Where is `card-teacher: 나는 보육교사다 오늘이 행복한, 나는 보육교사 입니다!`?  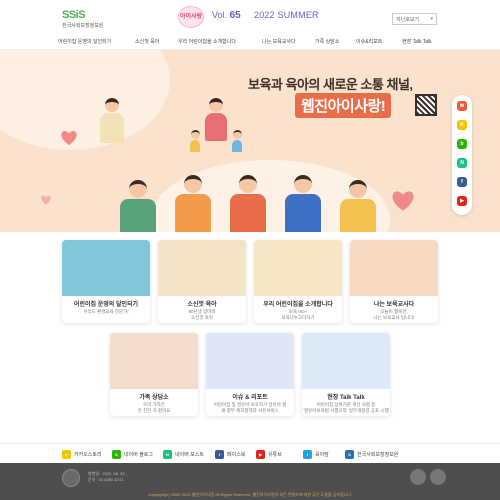 card-teacher: 나는 보육교사다 오늘이 행복한, 나는 보육교사 입니다! is located at coordinates (394, 281).